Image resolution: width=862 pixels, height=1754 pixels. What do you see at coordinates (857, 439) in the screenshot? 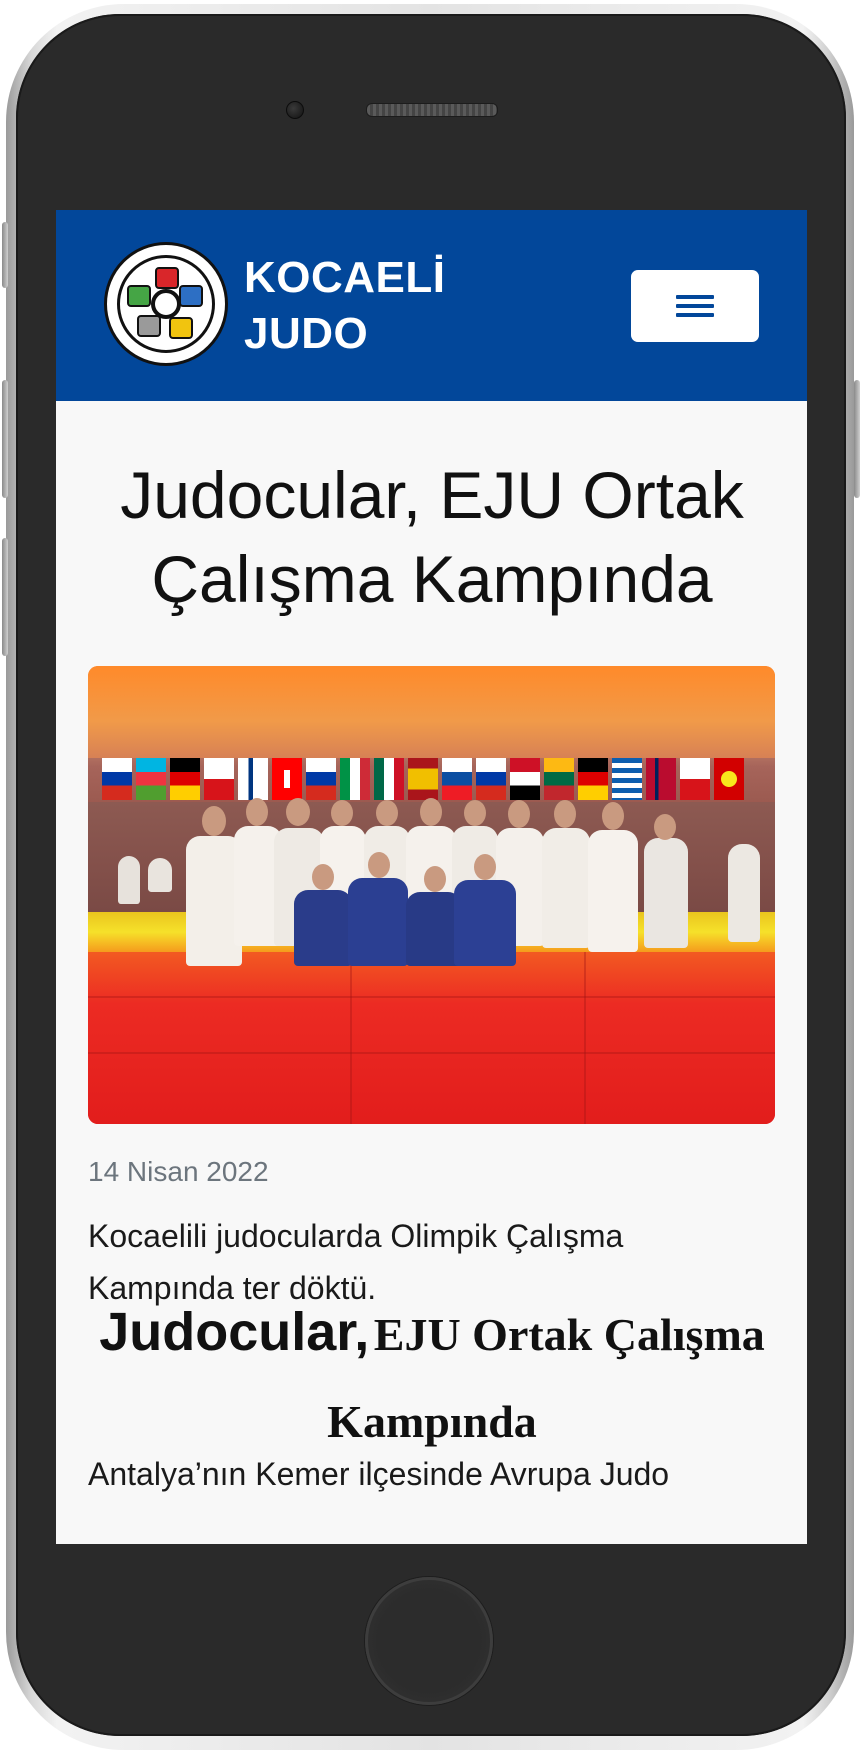
I see `power-button` at bounding box center [857, 439].